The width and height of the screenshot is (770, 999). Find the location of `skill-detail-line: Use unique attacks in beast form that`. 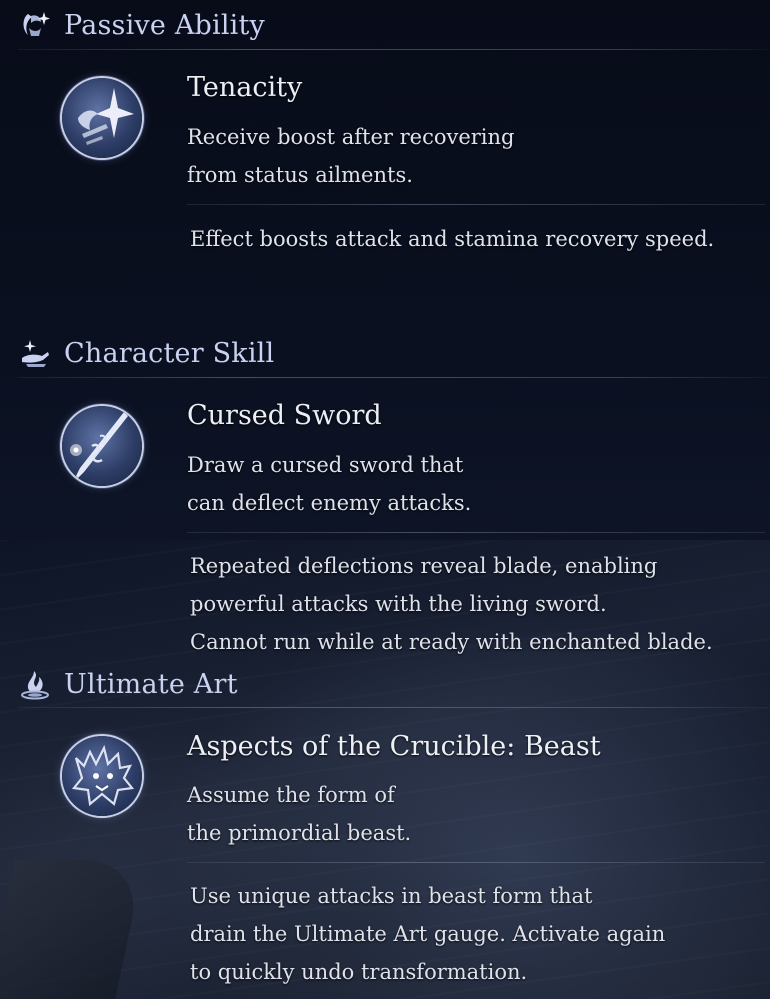

skill-detail-line: Use unique attacks in beast form that is located at coordinates (391, 896).